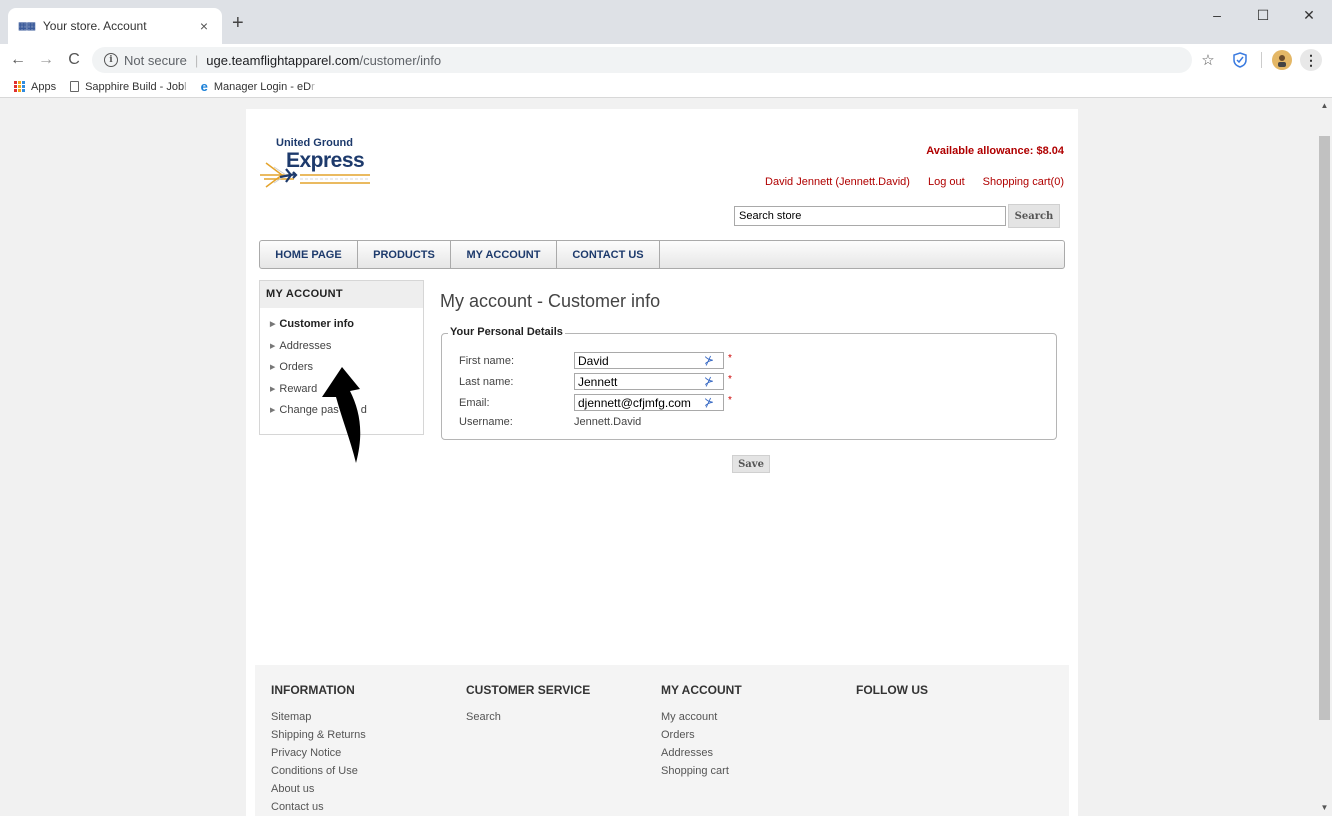  What do you see at coordinates (341, 294) in the screenshot?
I see `sidebar-title: MY ACCOUNT` at bounding box center [341, 294].